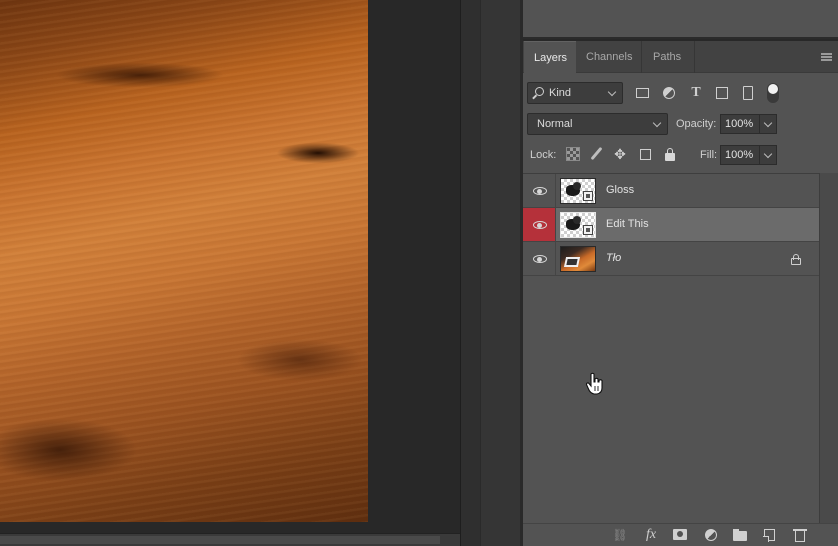 This screenshot has height=546, width=838. What do you see at coordinates (680, 19) in the screenshot?
I see `upper-panel-area` at bounding box center [680, 19].